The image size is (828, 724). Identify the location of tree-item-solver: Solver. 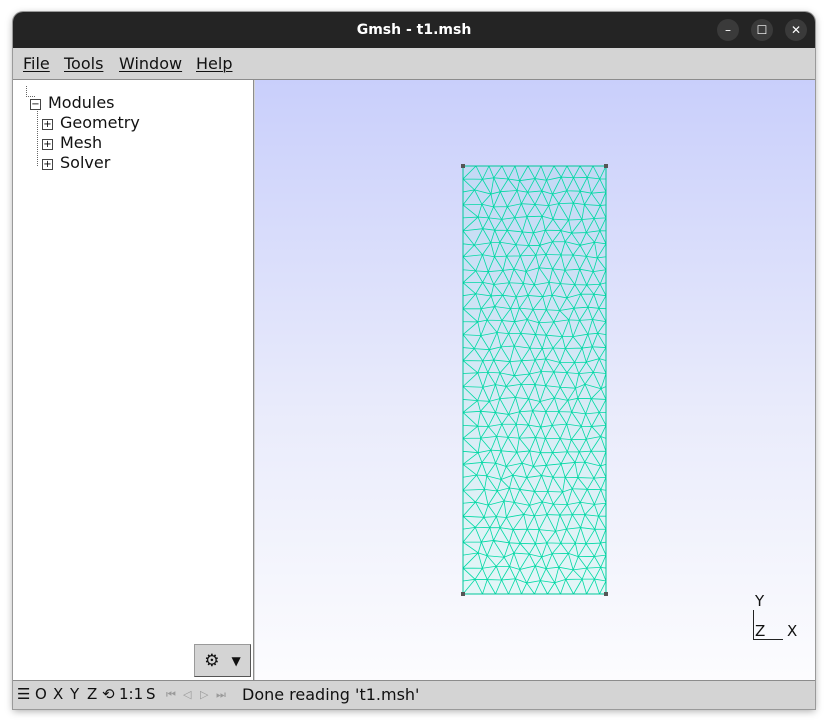
(85, 163).